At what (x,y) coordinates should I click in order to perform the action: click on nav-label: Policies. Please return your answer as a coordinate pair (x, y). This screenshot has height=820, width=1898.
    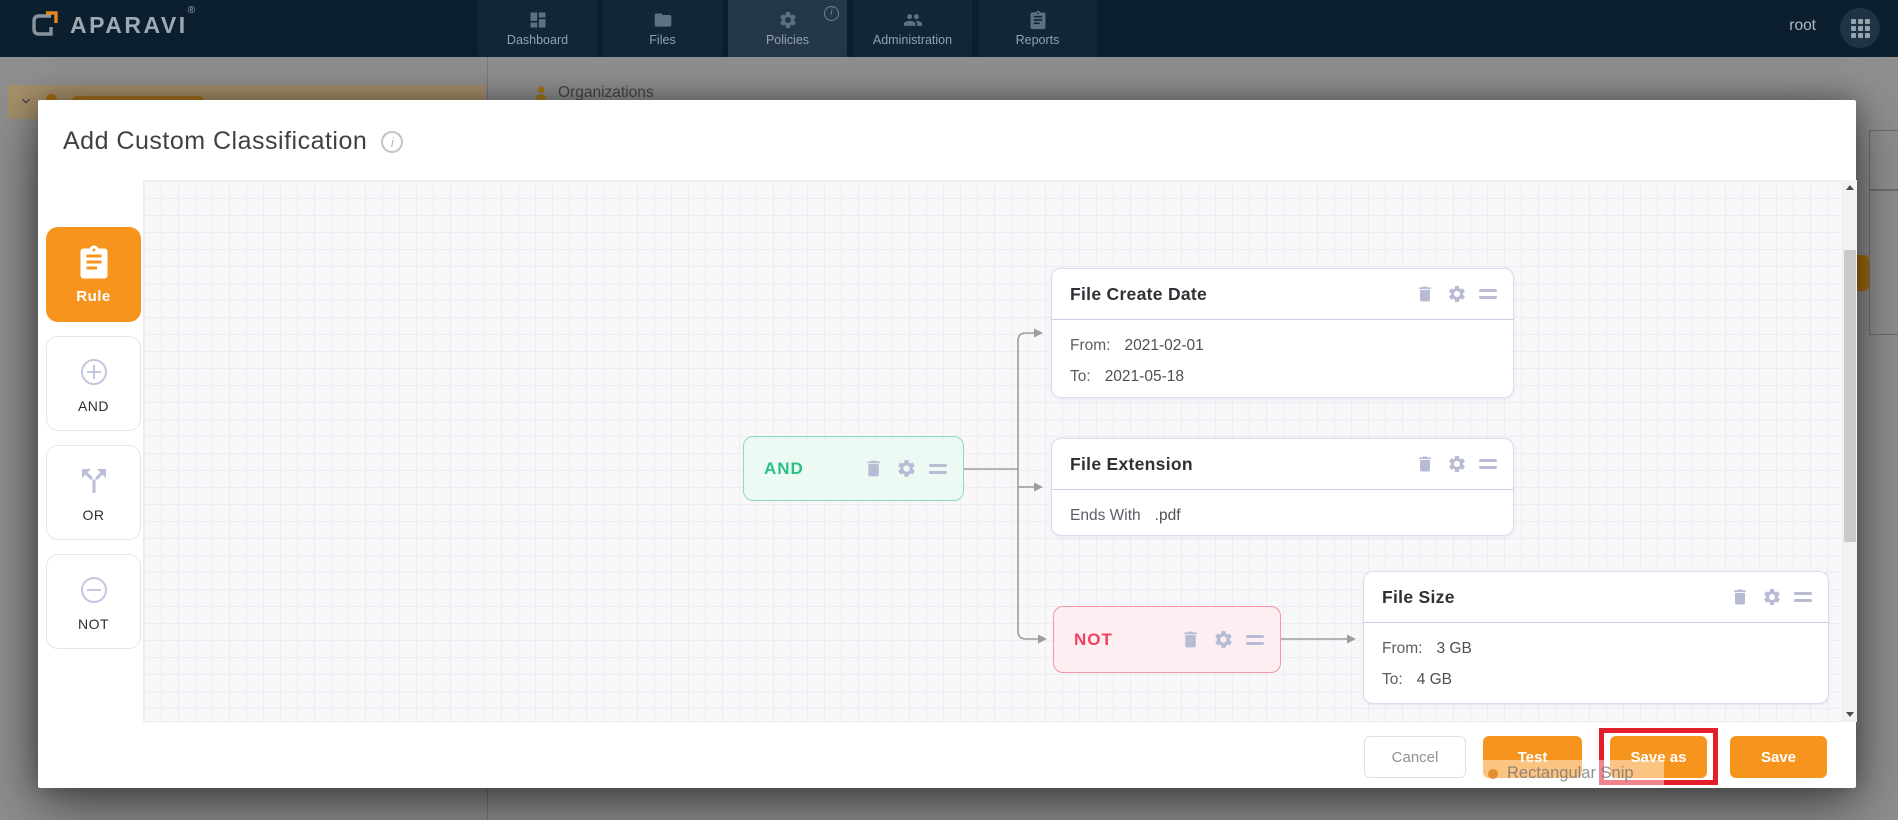
    Looking at the image, I should click on (787, 40).